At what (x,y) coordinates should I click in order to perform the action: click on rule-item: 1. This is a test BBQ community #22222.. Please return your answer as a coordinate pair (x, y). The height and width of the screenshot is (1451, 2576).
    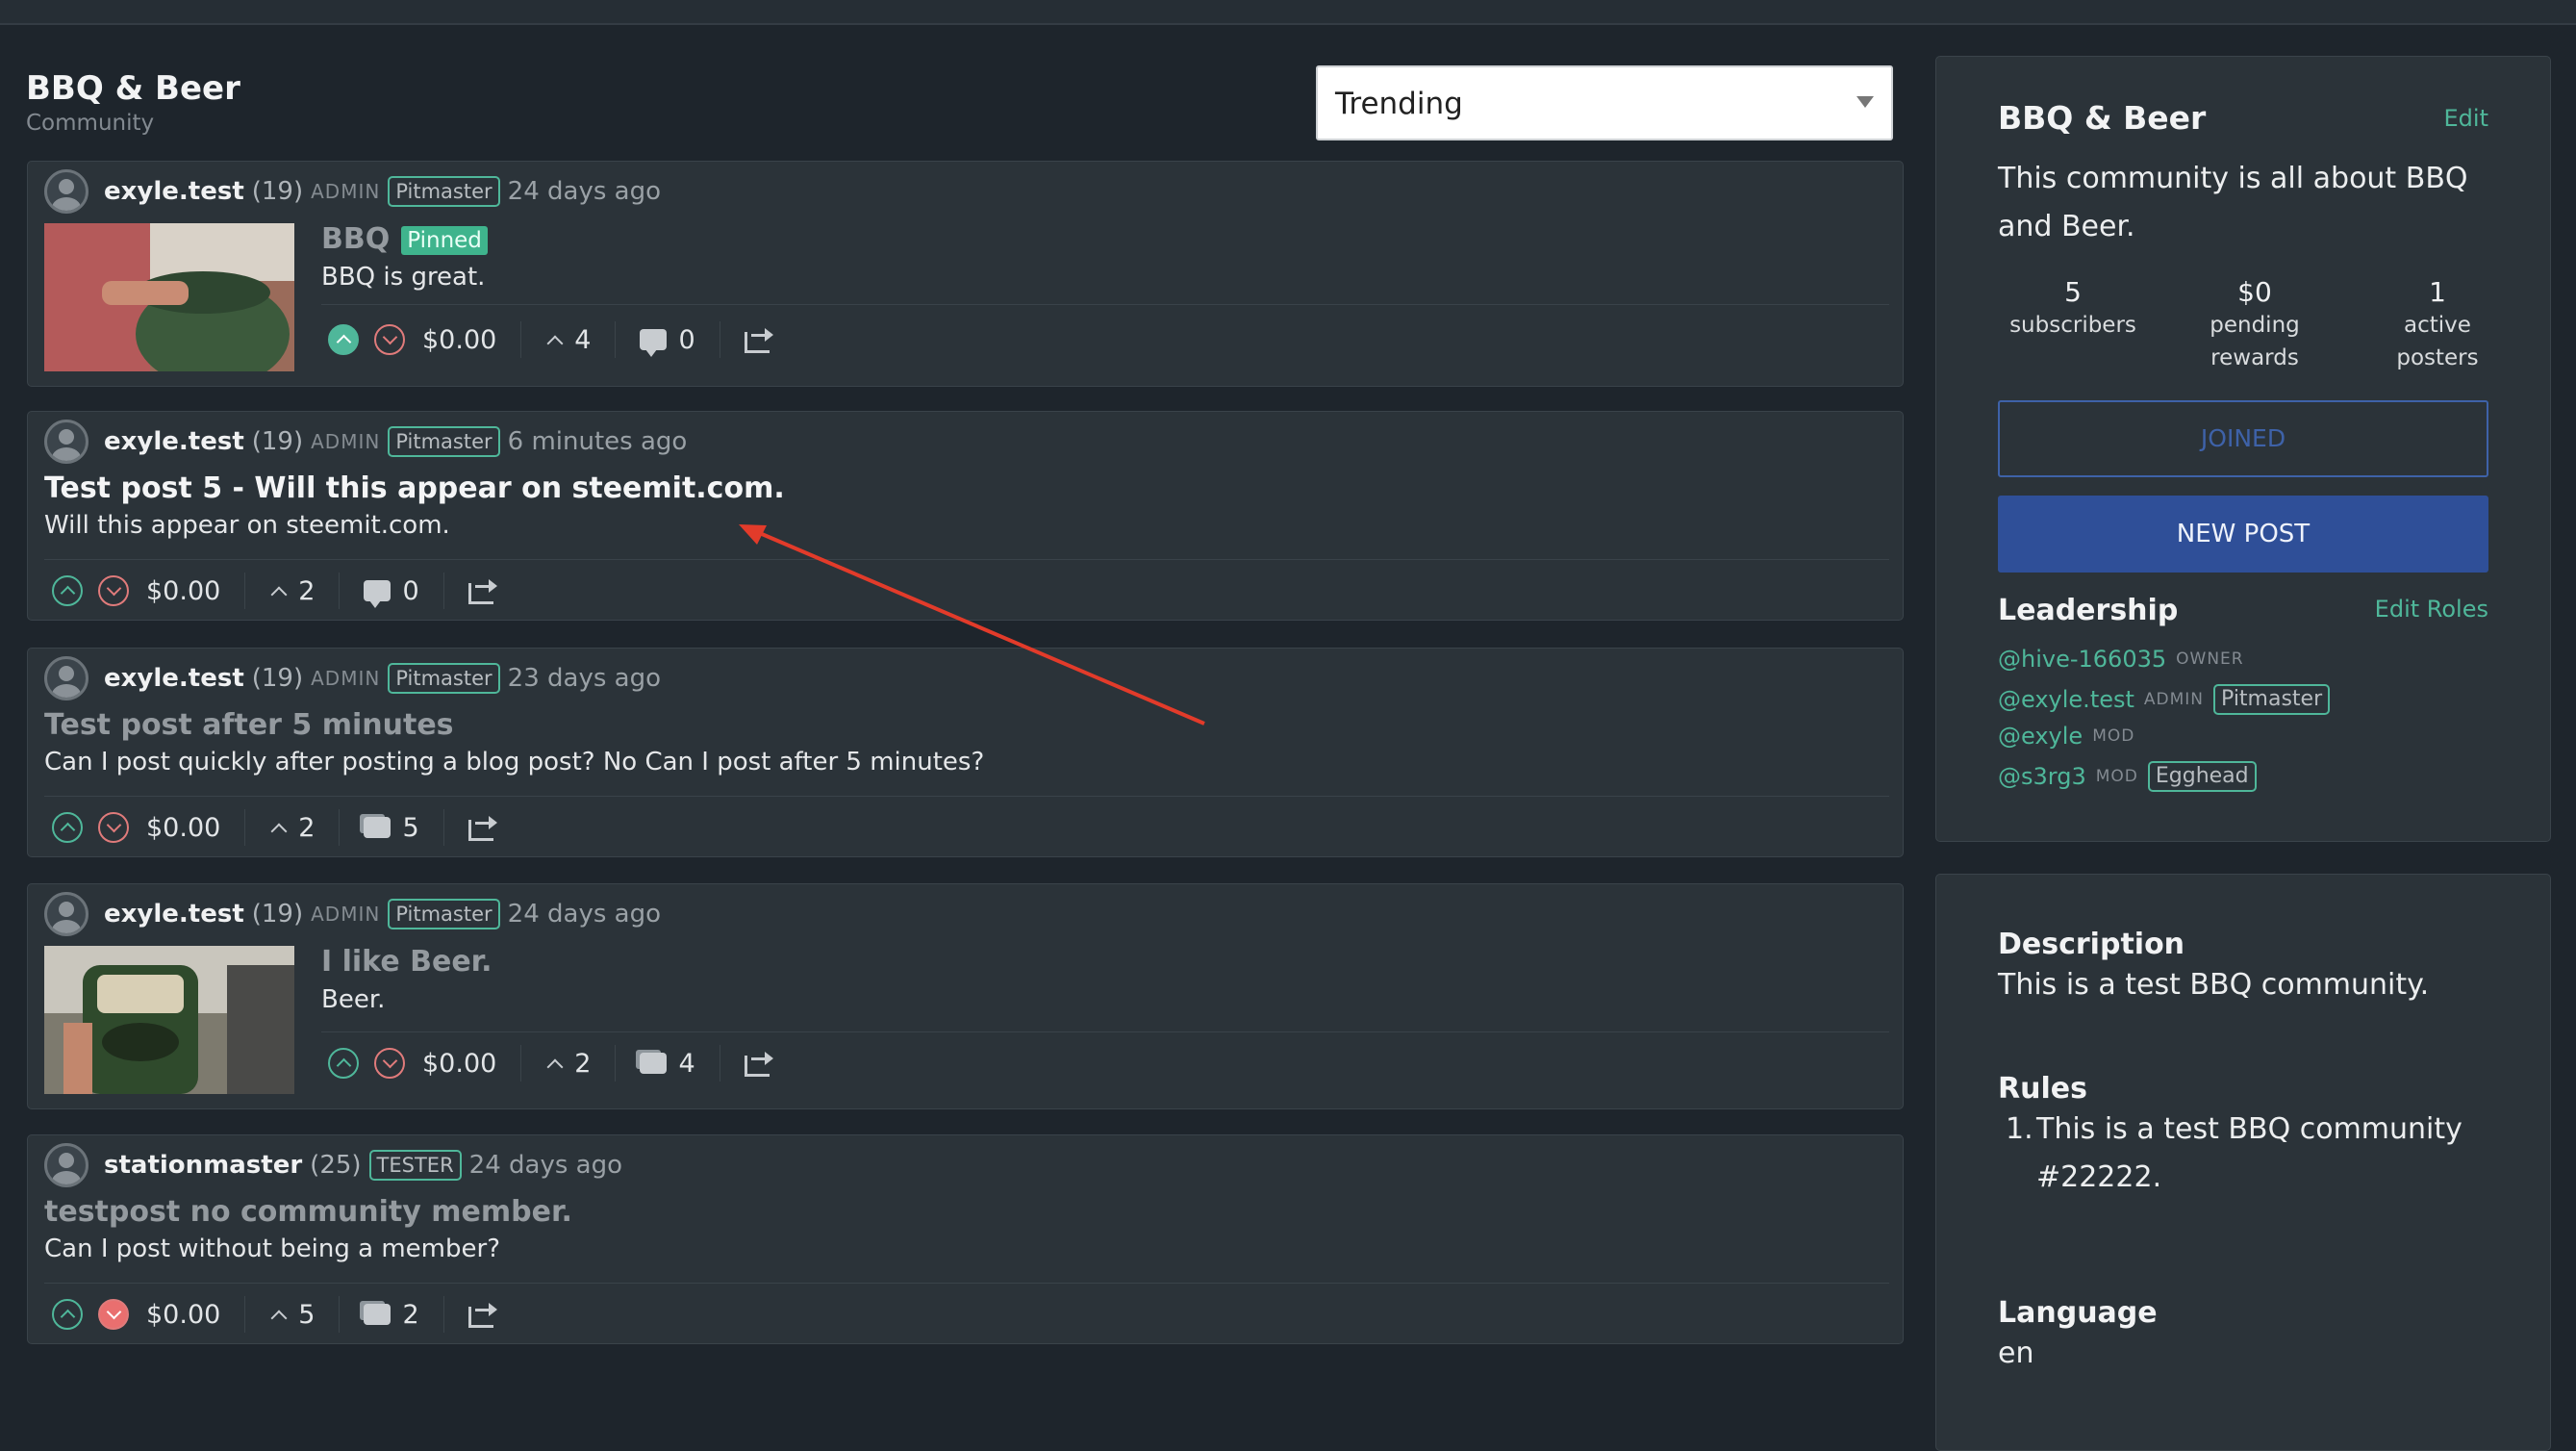
    Looking at the image, I should click on (2248, 1154).